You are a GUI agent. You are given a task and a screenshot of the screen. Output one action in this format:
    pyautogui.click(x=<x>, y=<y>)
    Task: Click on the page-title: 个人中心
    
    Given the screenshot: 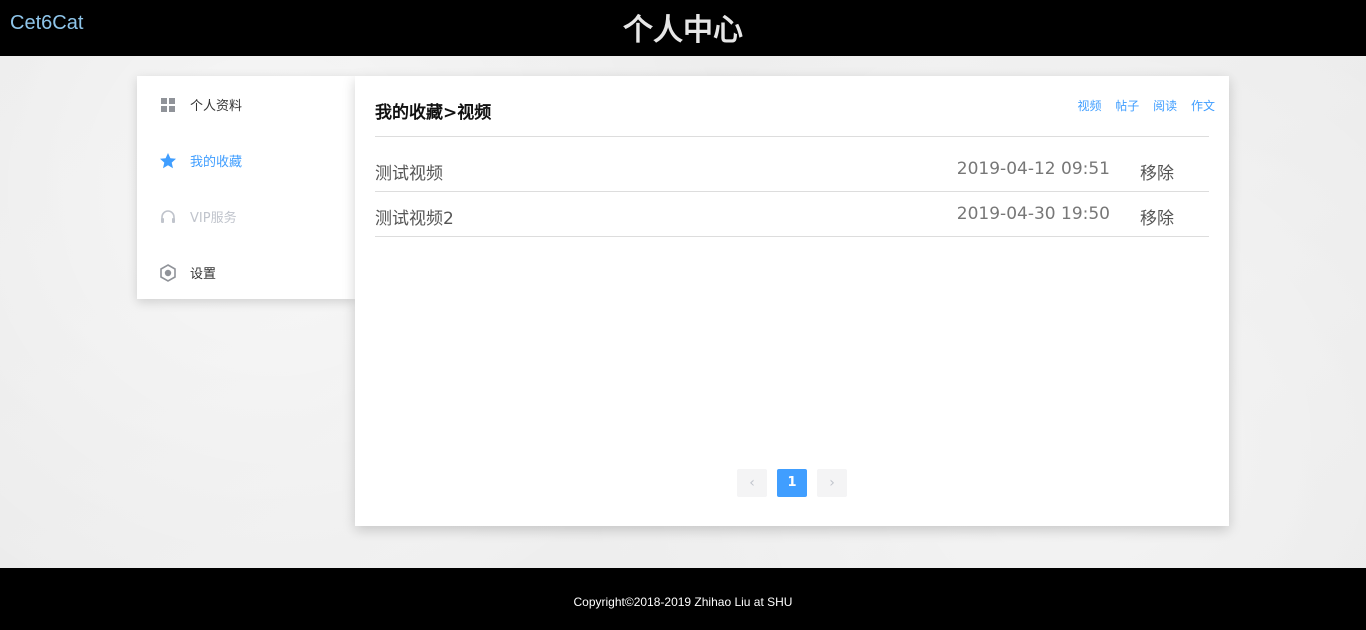 What is the action you would take?
    pyautogui.click(x=683, y=30)
    